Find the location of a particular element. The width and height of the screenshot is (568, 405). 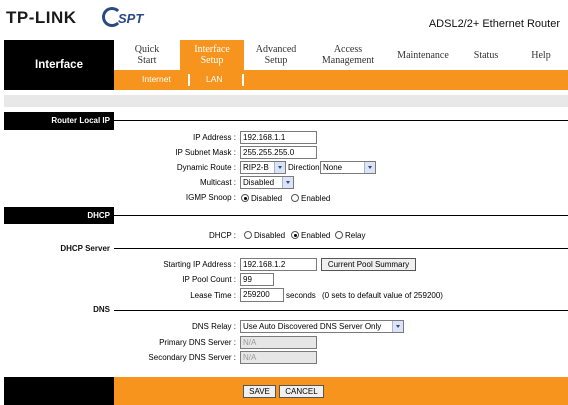

dns-relay-label: DNS Relay : is located at coordinates (213, 326).